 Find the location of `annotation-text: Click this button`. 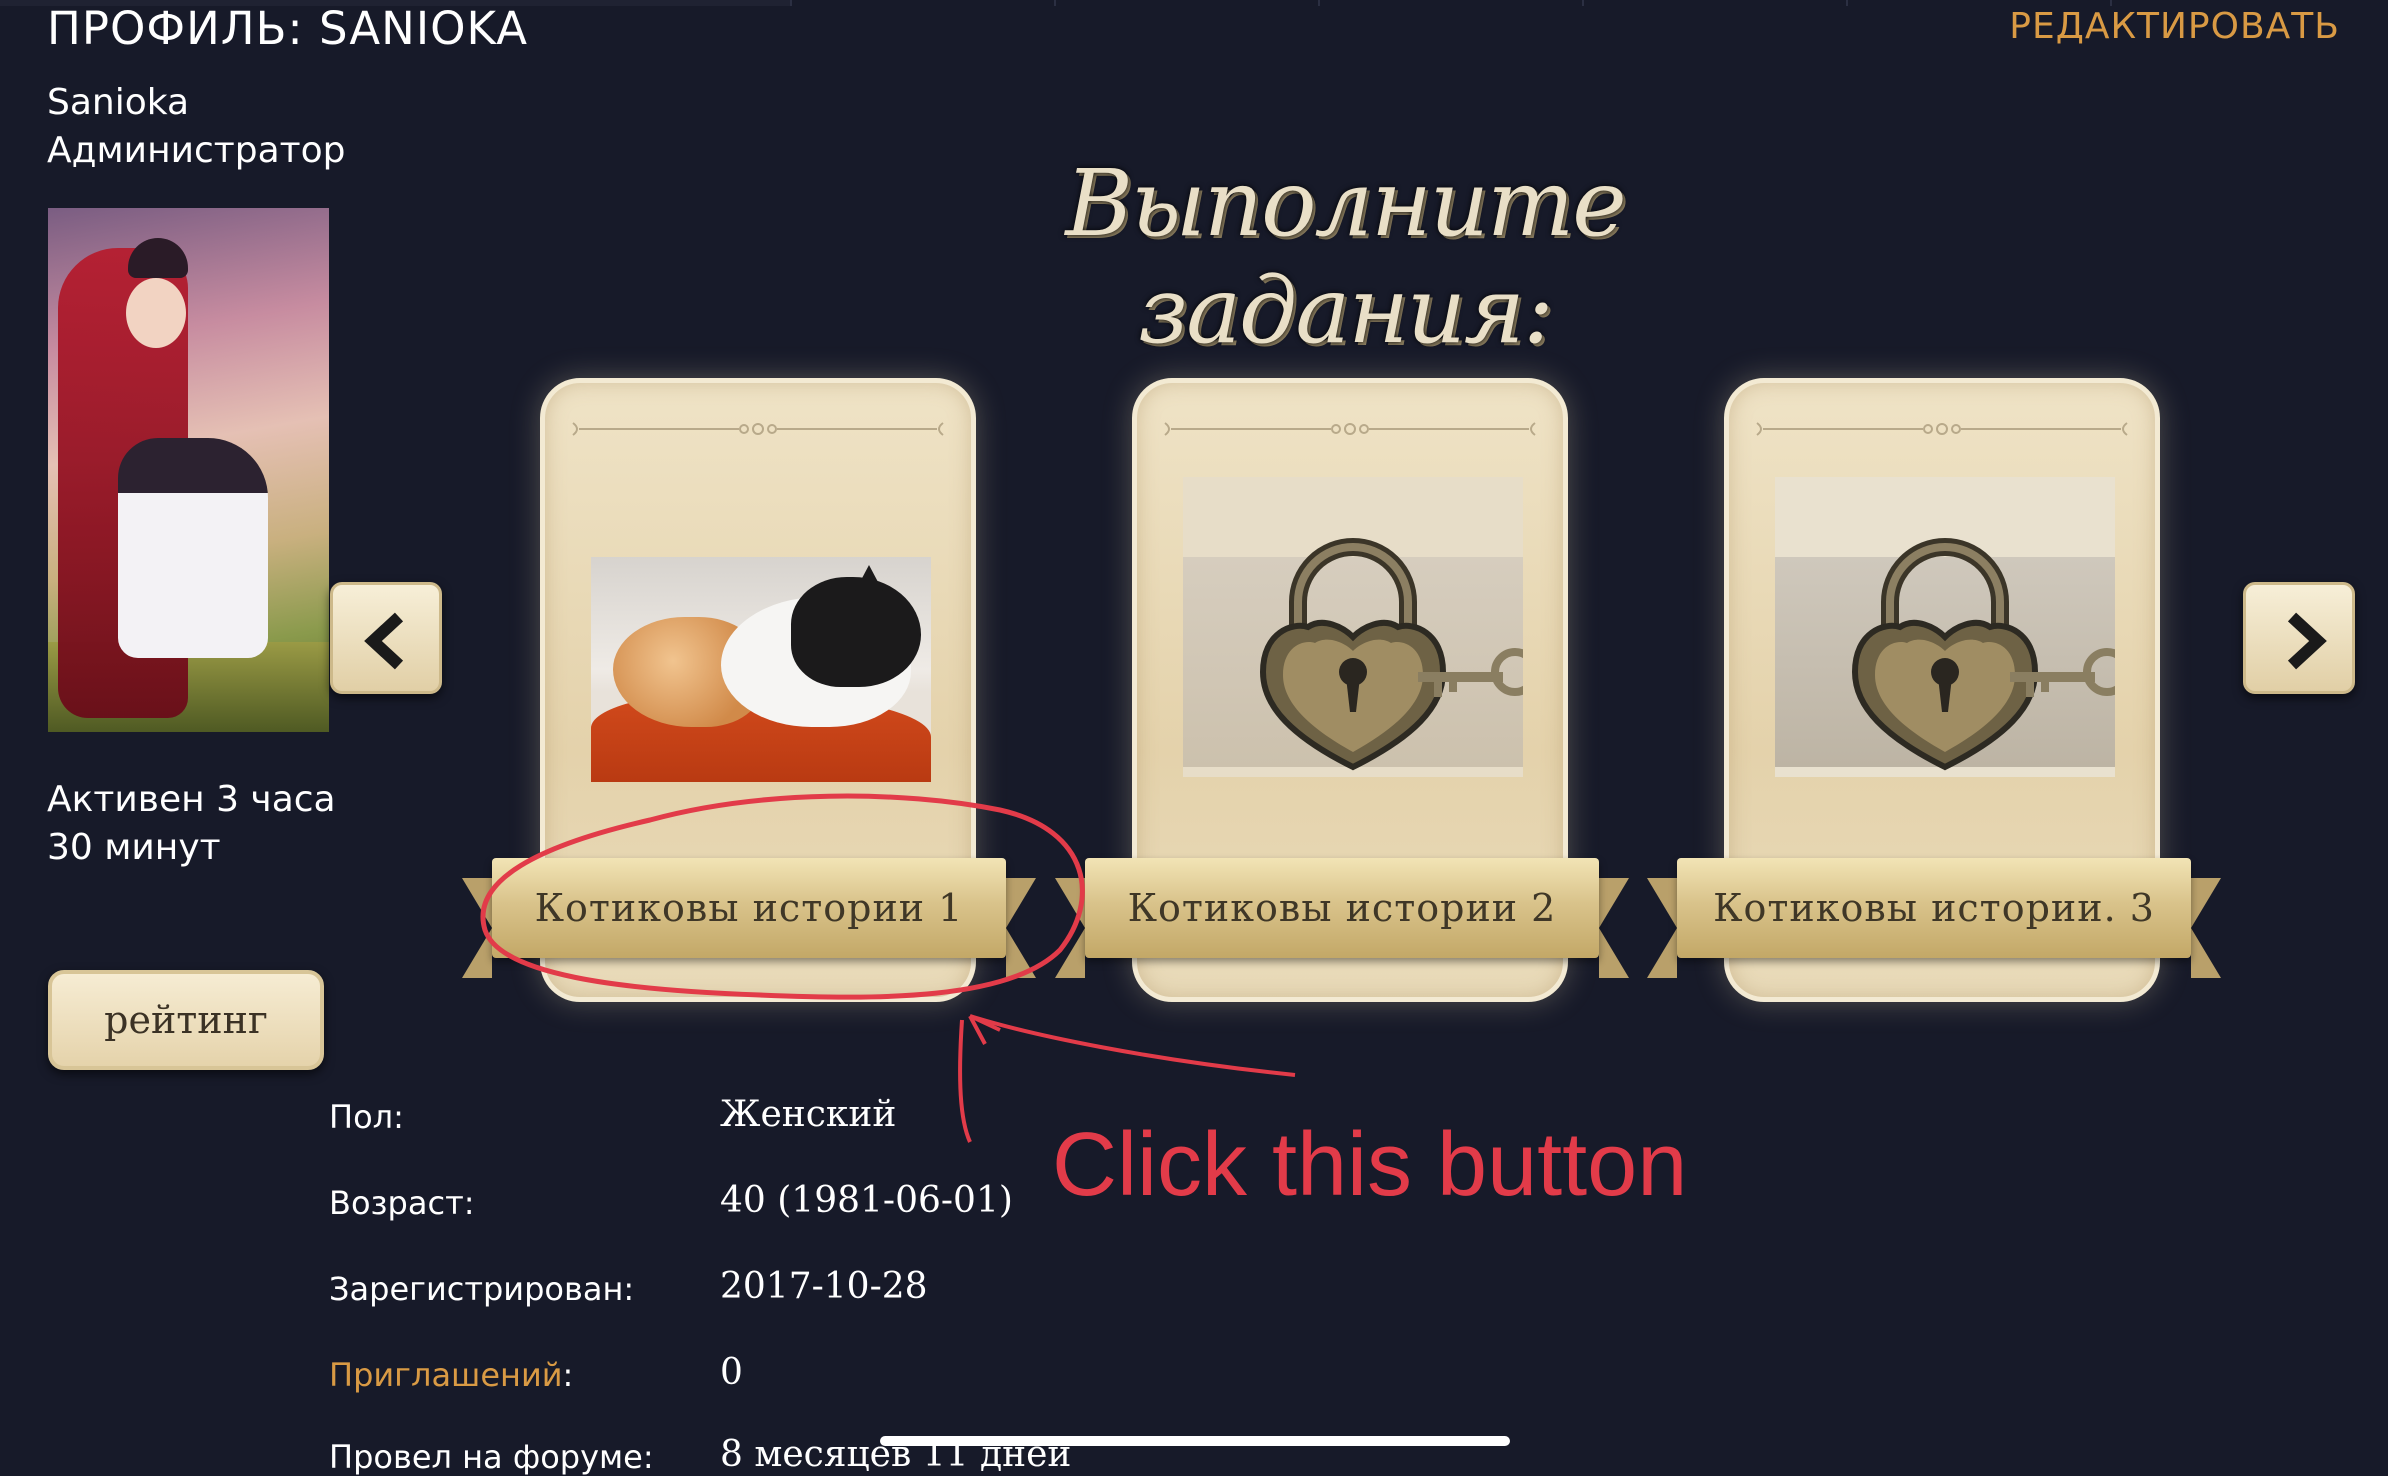

annotation-text: Click this button is located at coordinates (1370, 1165).